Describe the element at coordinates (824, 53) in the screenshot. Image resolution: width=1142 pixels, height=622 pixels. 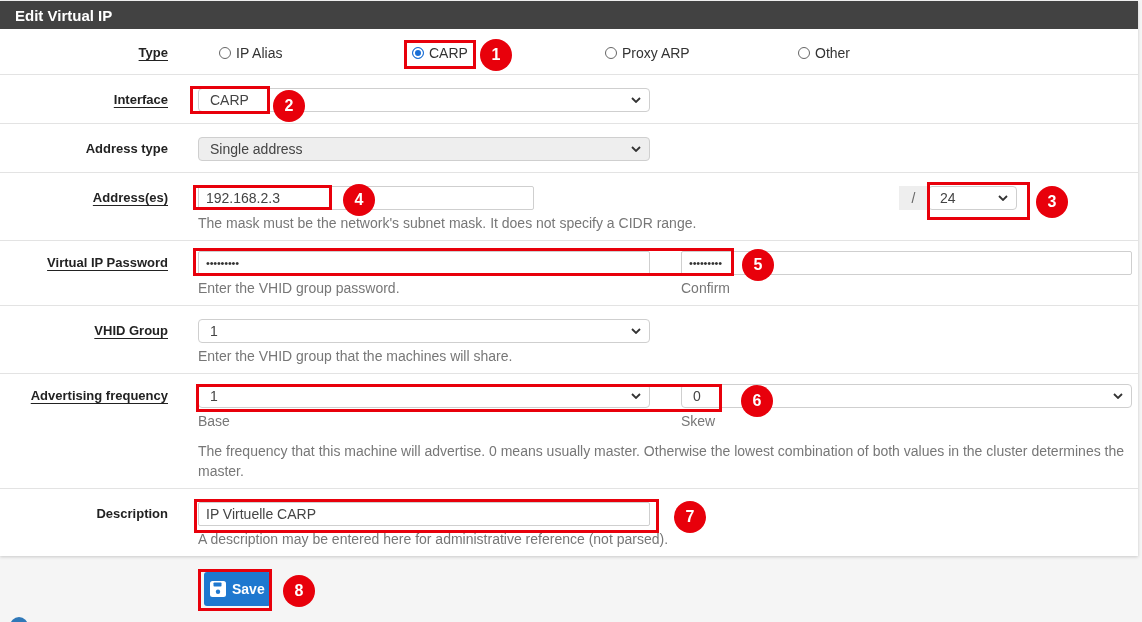
I see `radio-option: Other` at that location.